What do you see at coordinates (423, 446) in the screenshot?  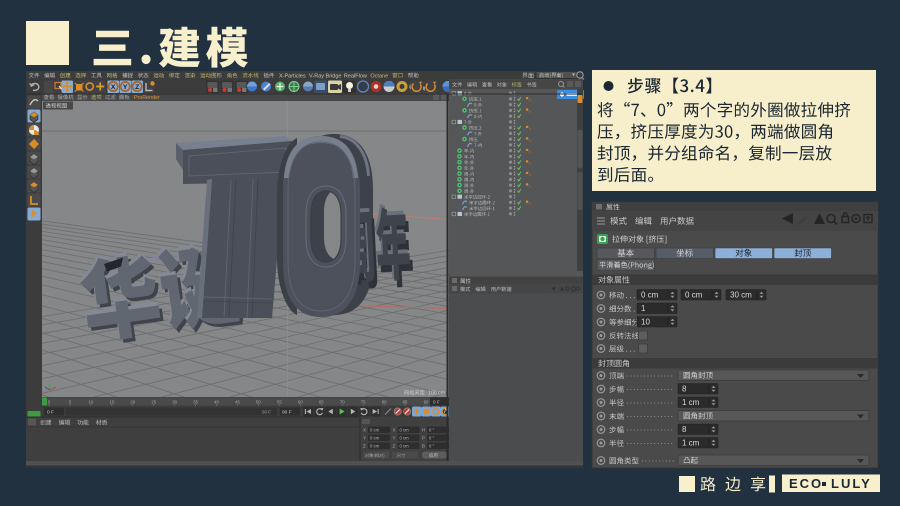 I see `svg-text: B` at bounding box center [423, 446].